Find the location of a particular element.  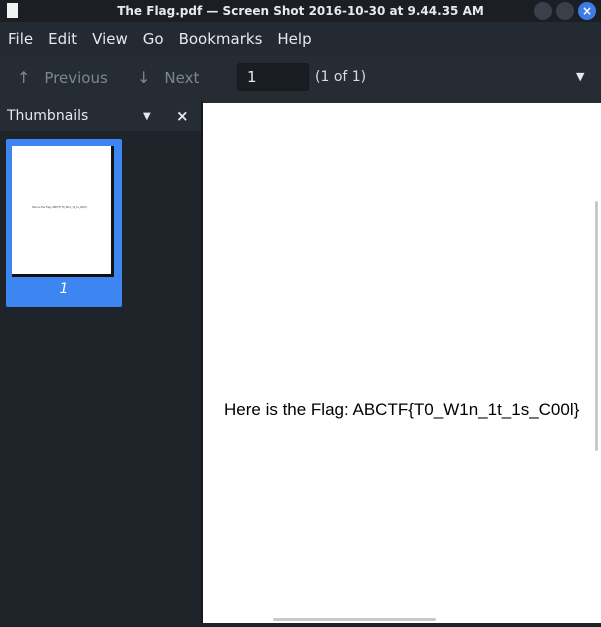

bottom-edge is located at coordinates (300, 625).